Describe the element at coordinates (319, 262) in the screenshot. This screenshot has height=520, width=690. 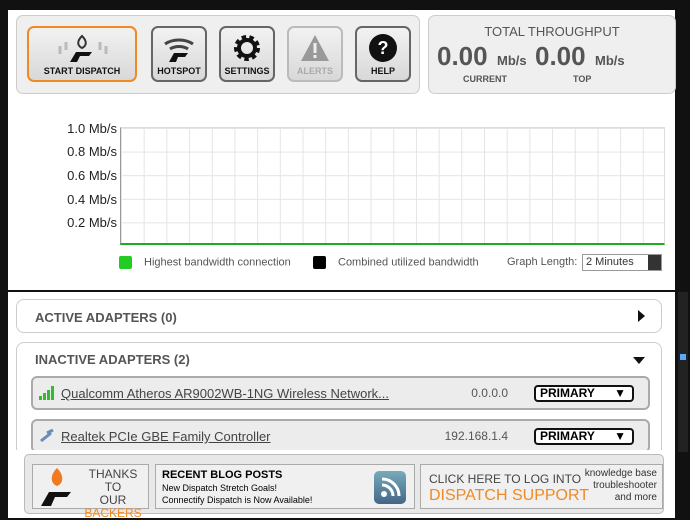
I see `legend-swatch-black` at that location.